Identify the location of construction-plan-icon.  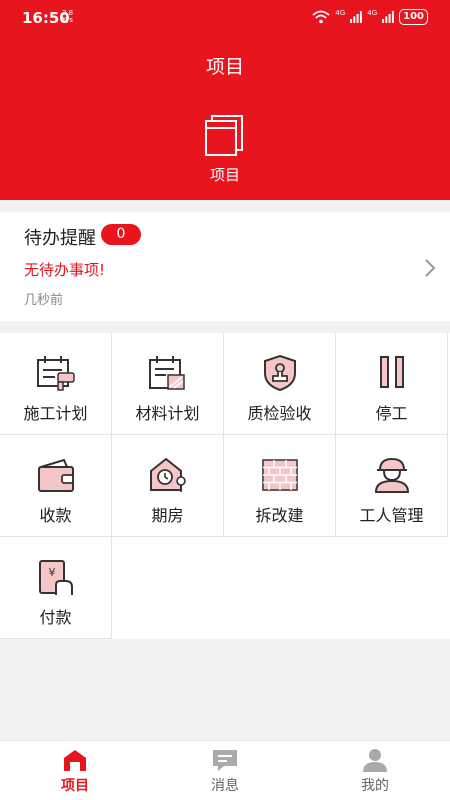
(56, 373).